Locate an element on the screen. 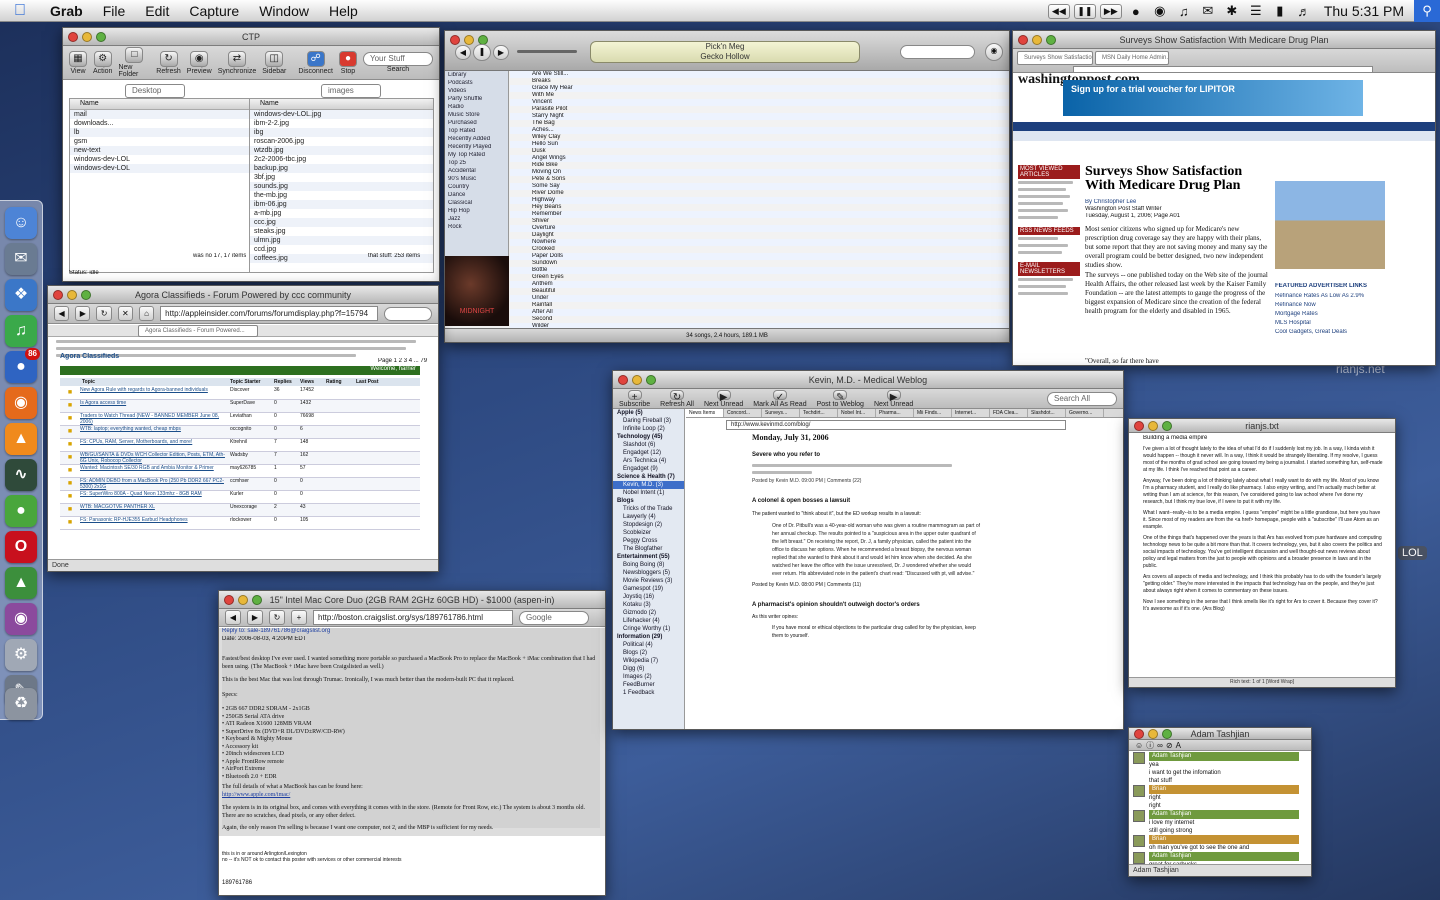 This screenshot has width=1440, height=900. source-item: Jazz is located at coordinates (476, 219).